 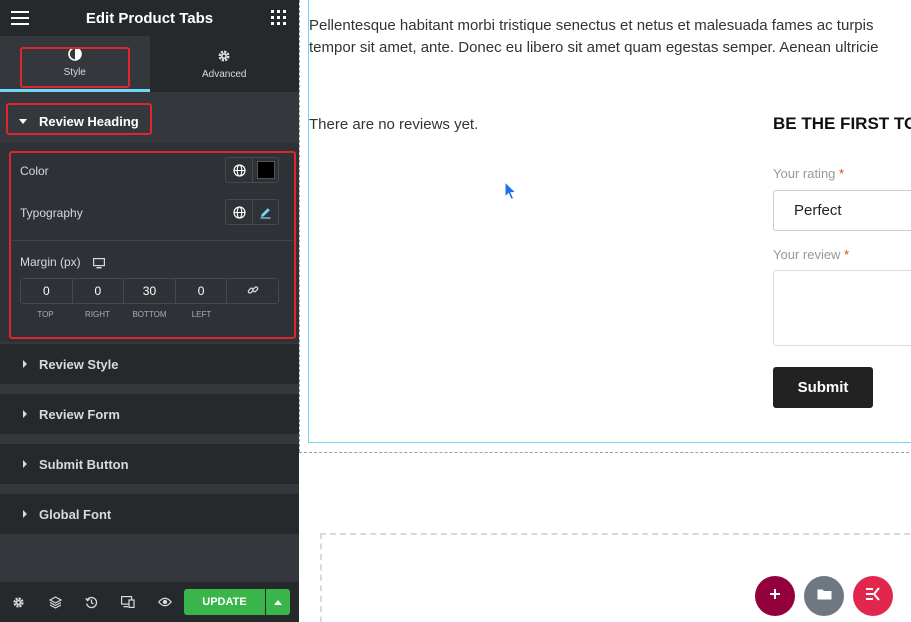 I want to click on highlight-style-tab, so click(x=75, y=67).